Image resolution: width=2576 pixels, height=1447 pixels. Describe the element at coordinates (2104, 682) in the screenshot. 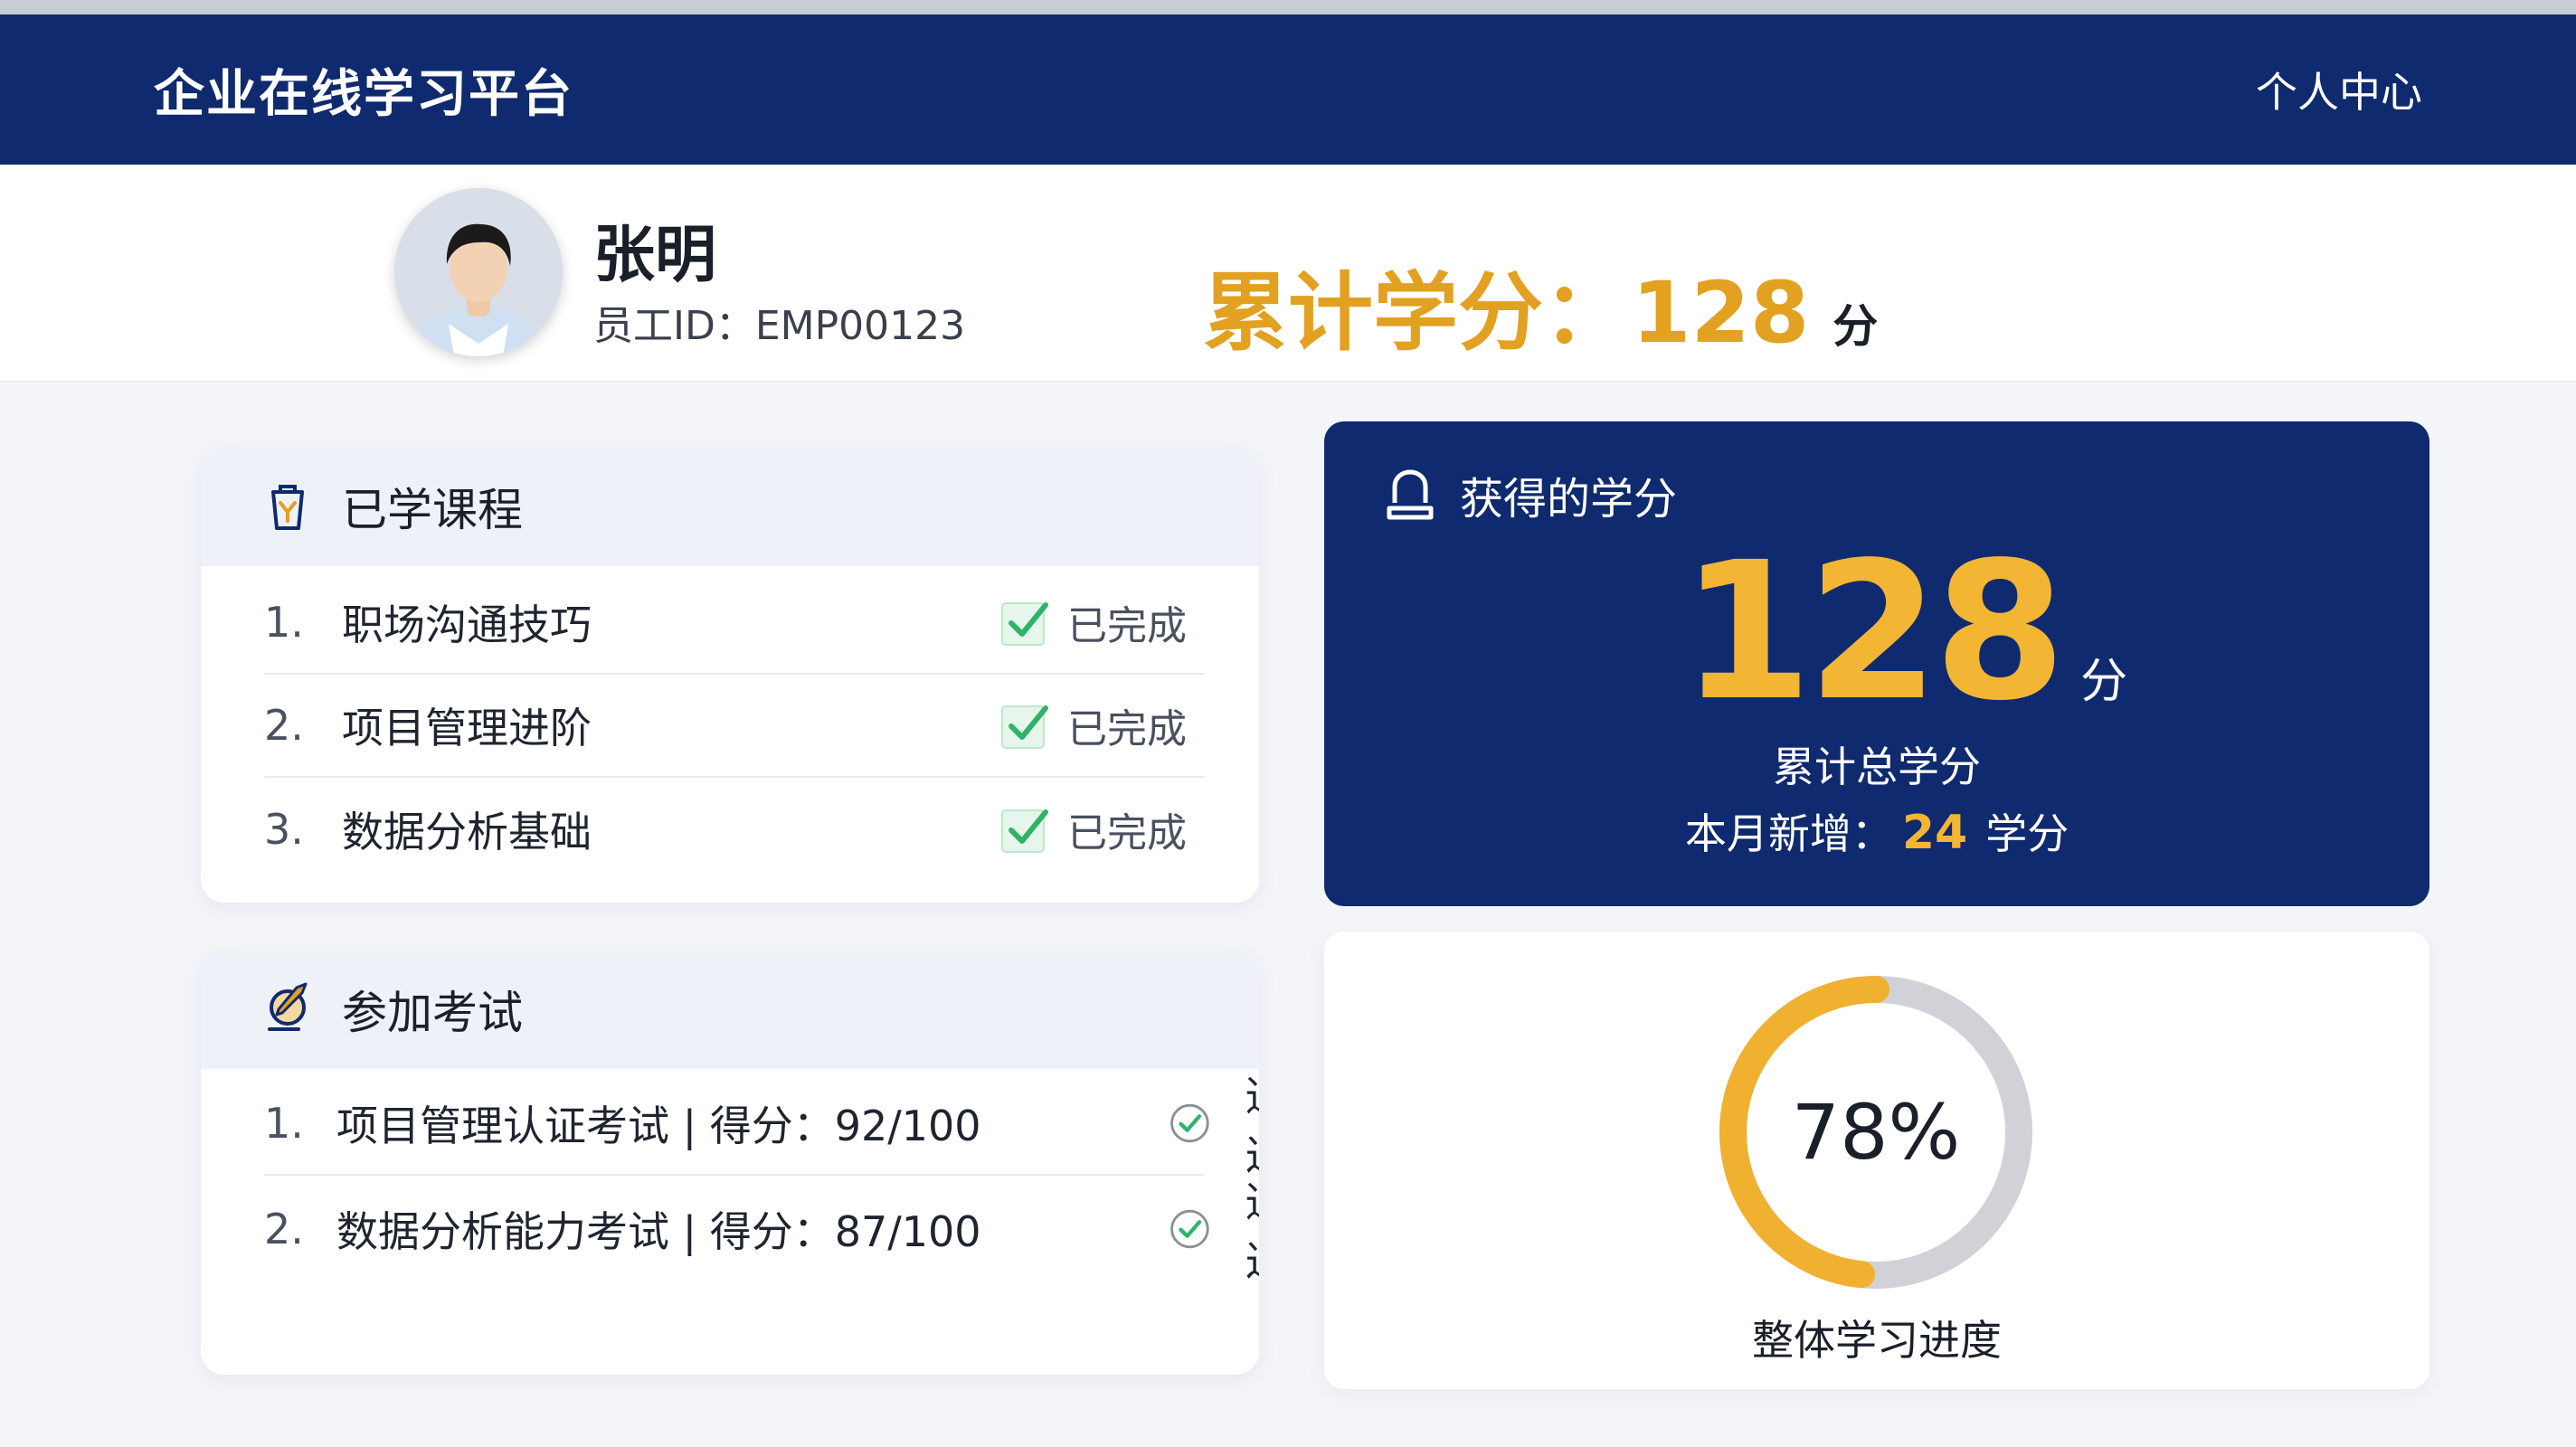

I see `credits-total-unit: 分` at that location.